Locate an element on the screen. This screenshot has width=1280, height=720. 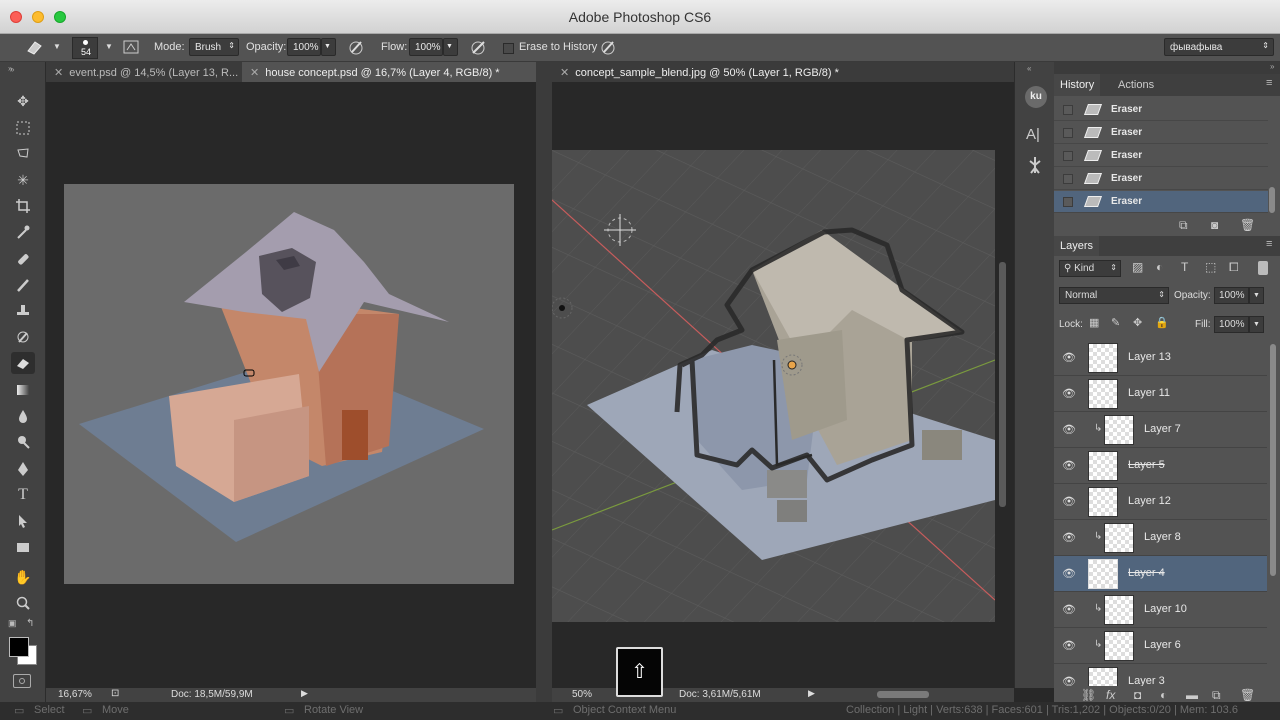
erase-to-history-checkbox is located at coordinates (508, 48).